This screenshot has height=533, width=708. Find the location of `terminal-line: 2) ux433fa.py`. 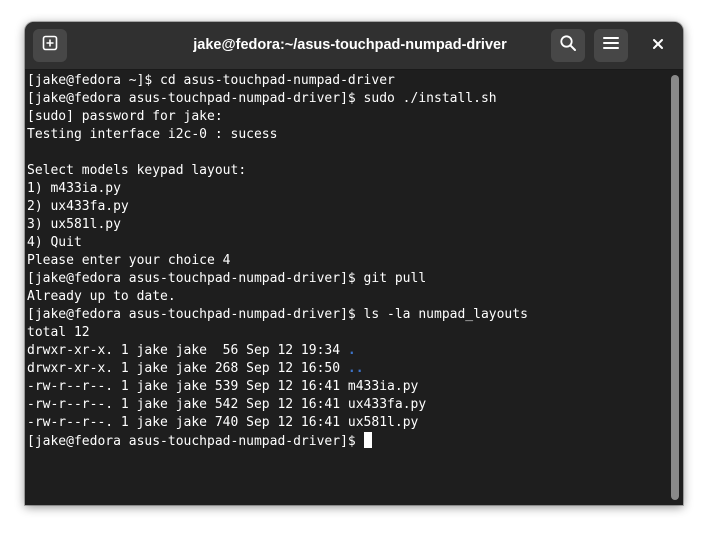

terminal-line: 2) ux433fa.py is located at coordinates (78, 206).